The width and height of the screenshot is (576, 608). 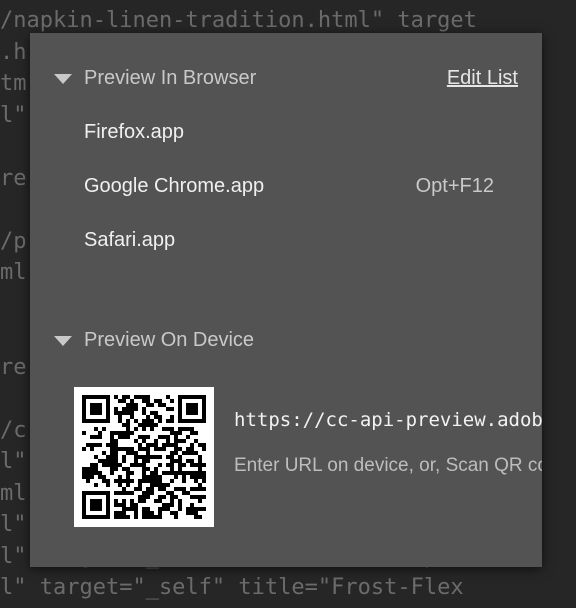 I want to click on code-line: /napkin-linen-tradition.html" target, so click(x=238, y=20).